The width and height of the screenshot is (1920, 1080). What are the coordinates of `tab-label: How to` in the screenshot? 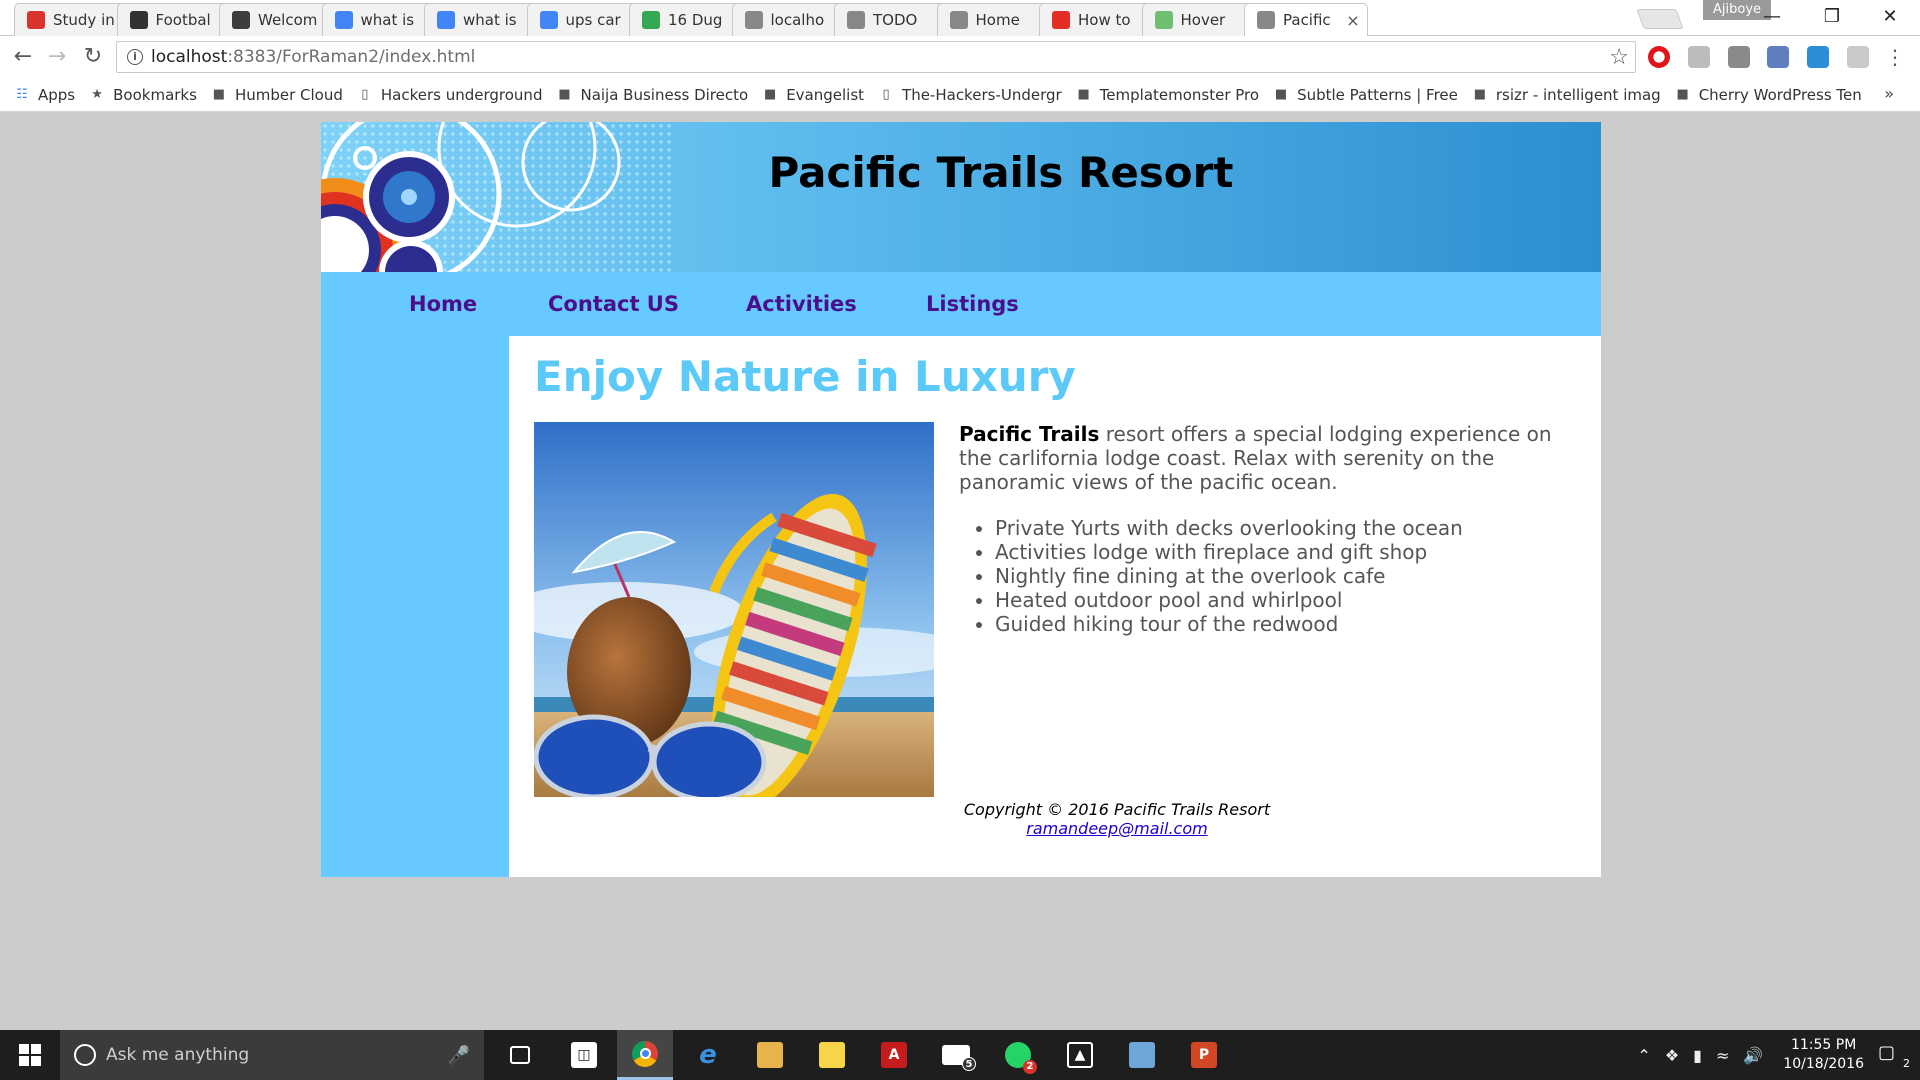 It's located at (1104, 20).